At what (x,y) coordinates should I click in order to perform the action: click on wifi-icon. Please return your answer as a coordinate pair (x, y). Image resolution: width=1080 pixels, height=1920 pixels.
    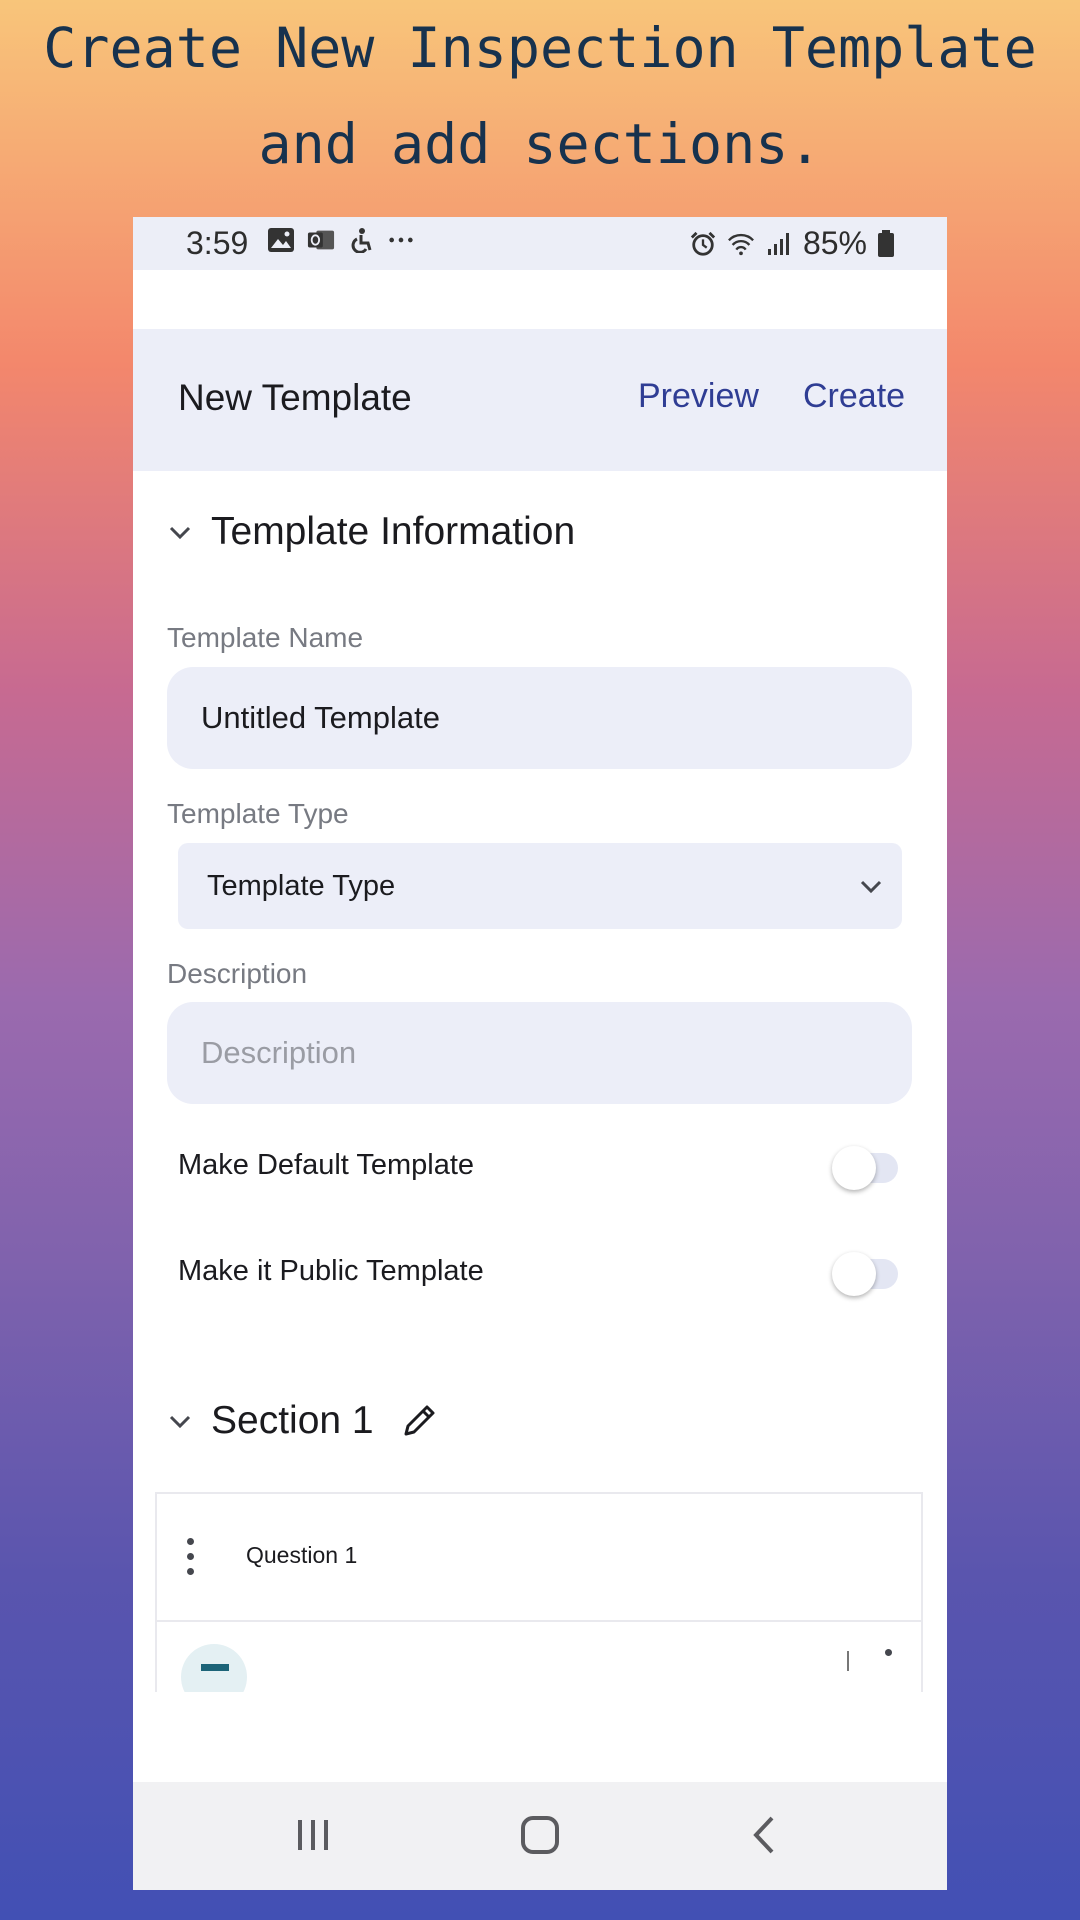
    Looking at the image, I should click on (740, 244).